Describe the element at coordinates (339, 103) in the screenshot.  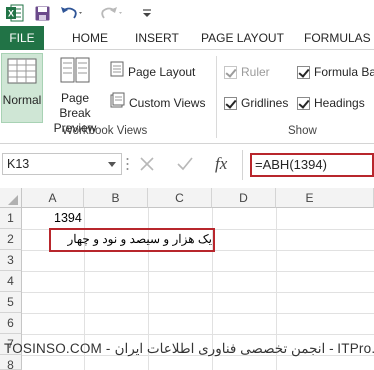
I see `headings-label: Headings` at that location.